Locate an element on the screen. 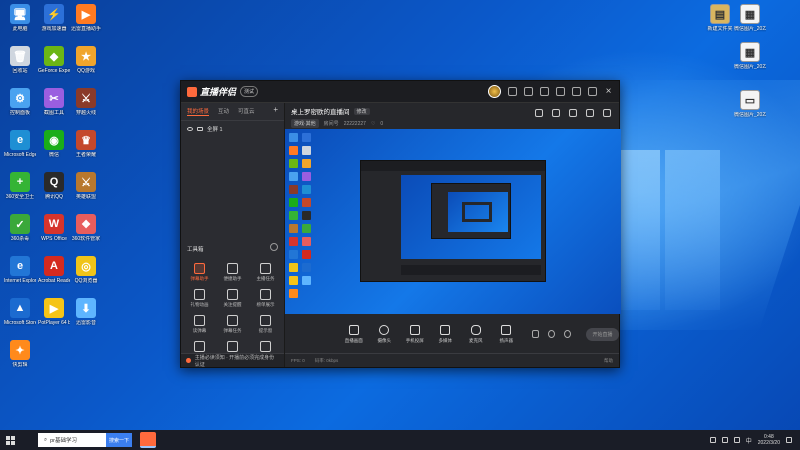 Image resolution: width=800 pixels, height=450 pixels. taskbar-app-live-assistant is located at coordinates (148, 440).